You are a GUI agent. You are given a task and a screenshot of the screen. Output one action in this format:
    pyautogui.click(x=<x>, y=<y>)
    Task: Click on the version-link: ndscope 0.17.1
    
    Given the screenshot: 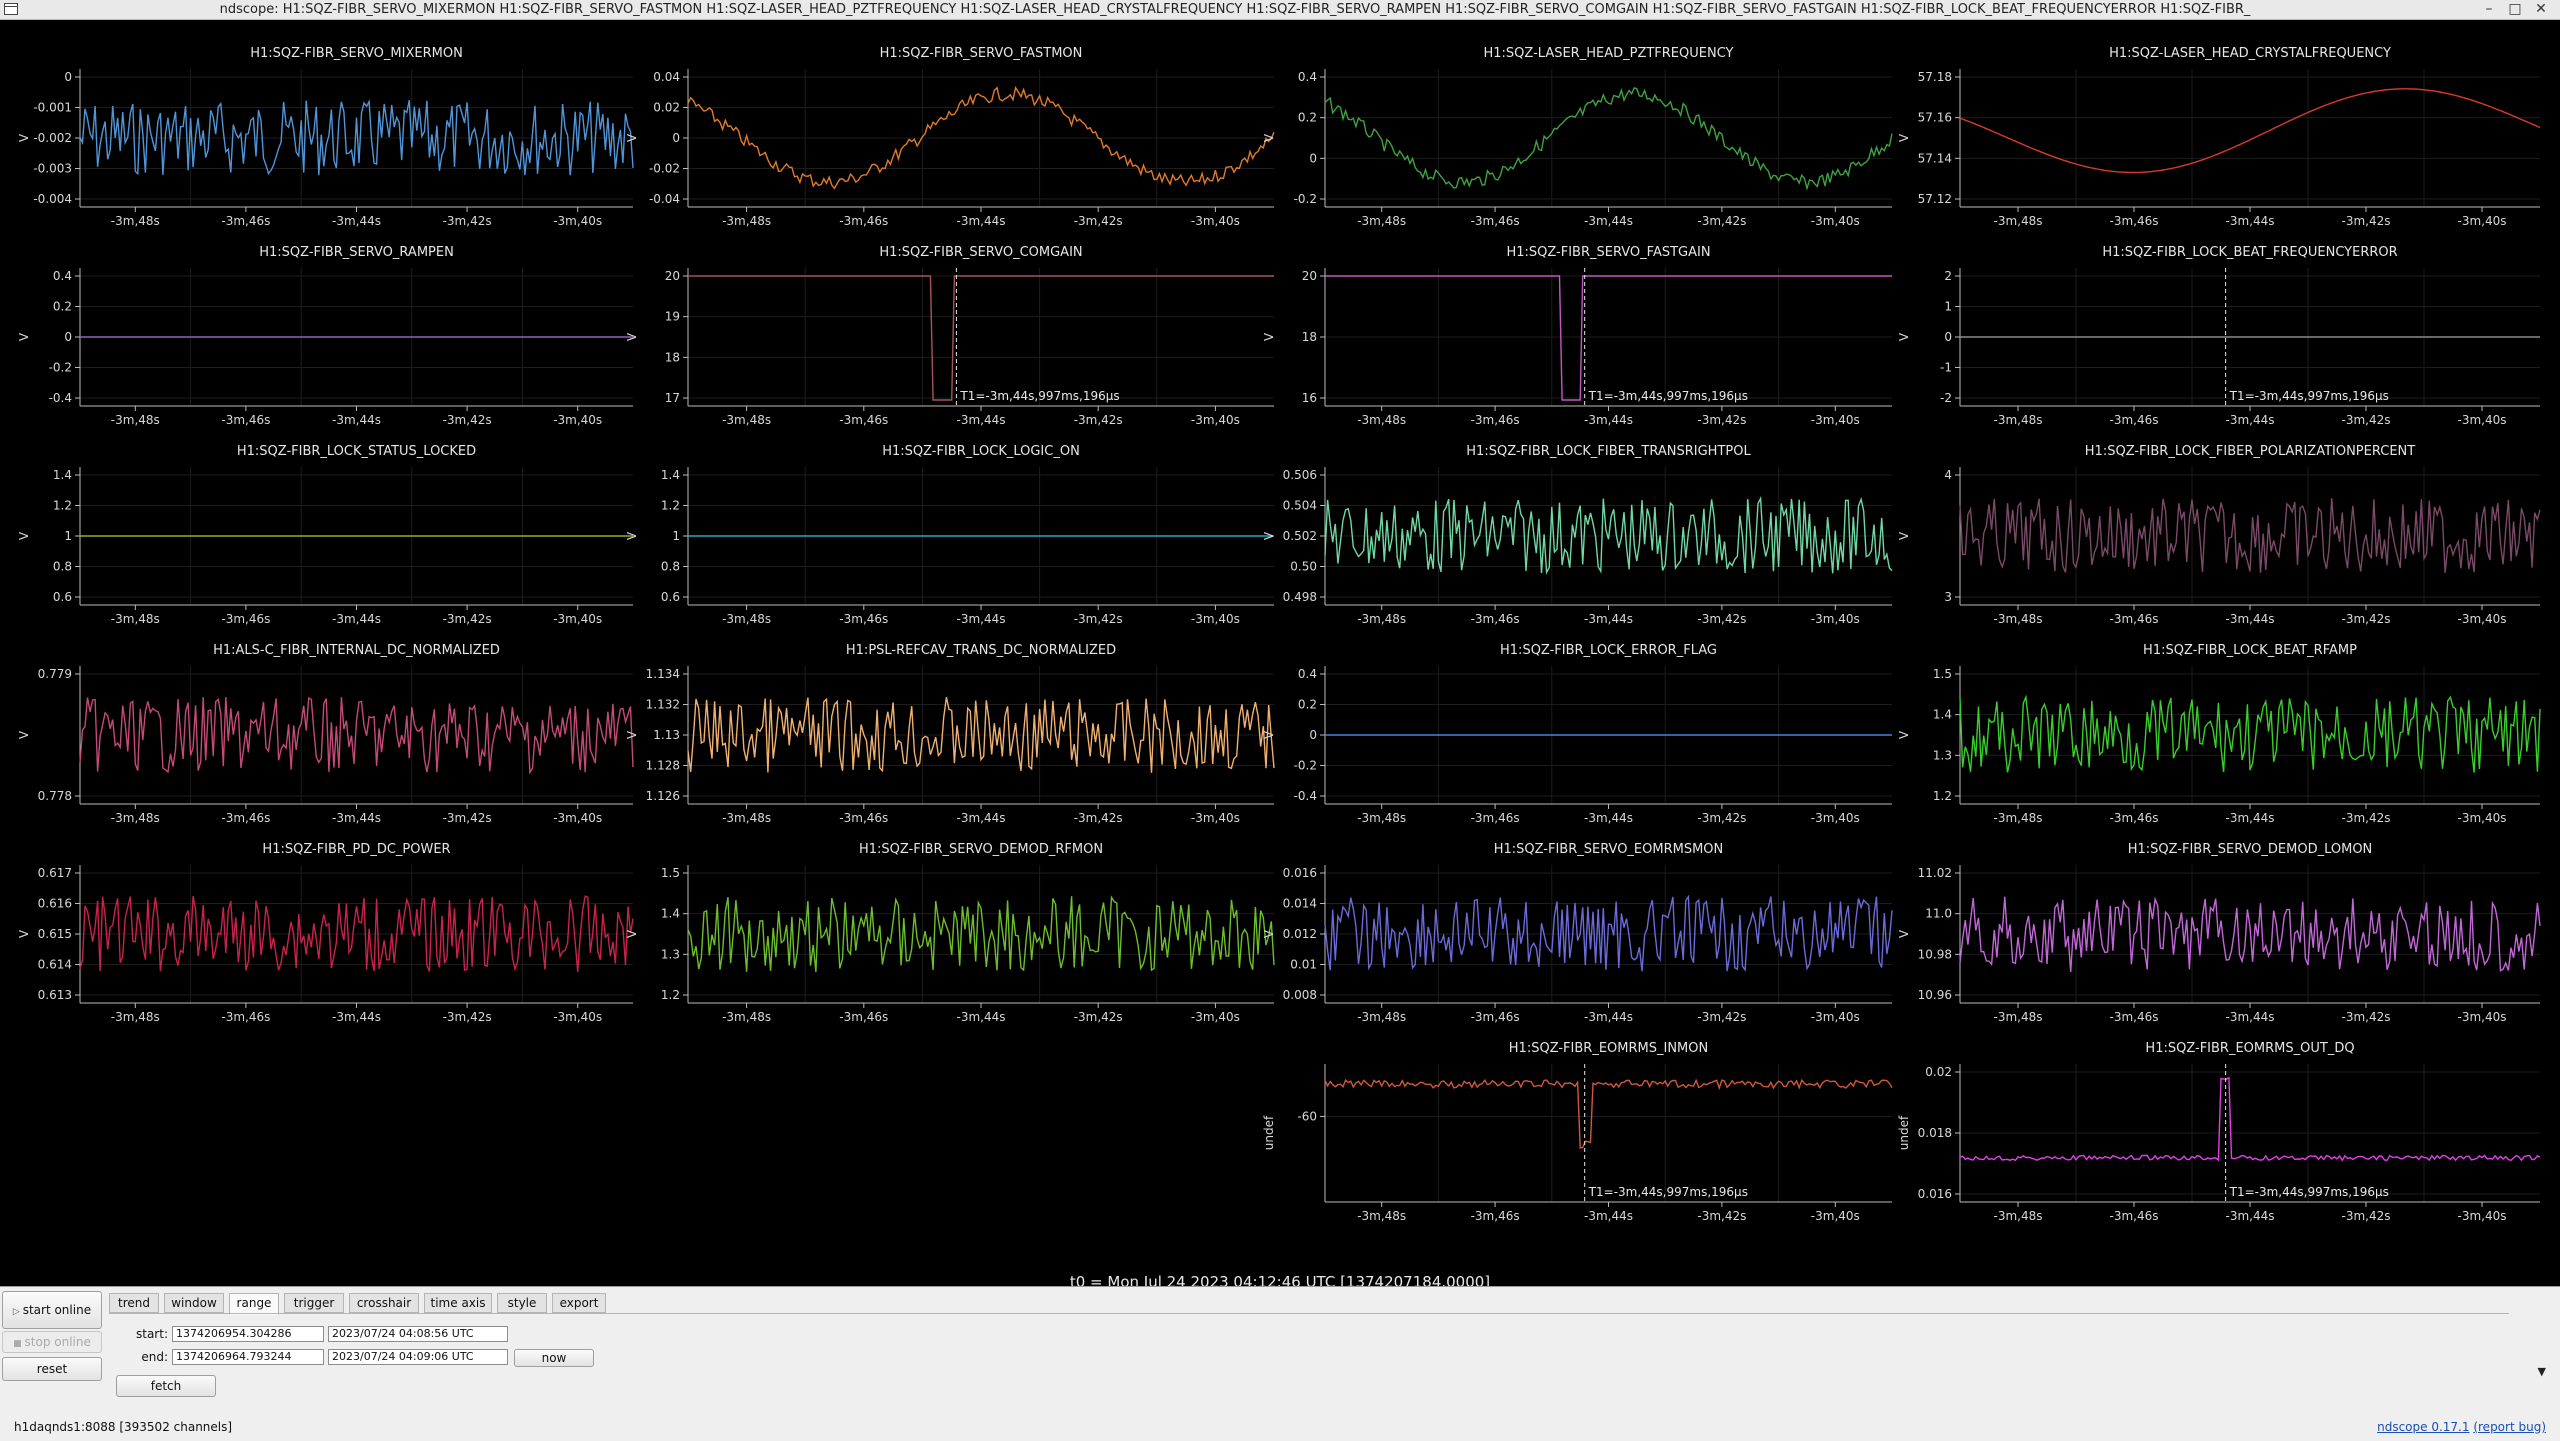 What is the action you would take?
    pyautogui.click(x=2423, y=1427)
    